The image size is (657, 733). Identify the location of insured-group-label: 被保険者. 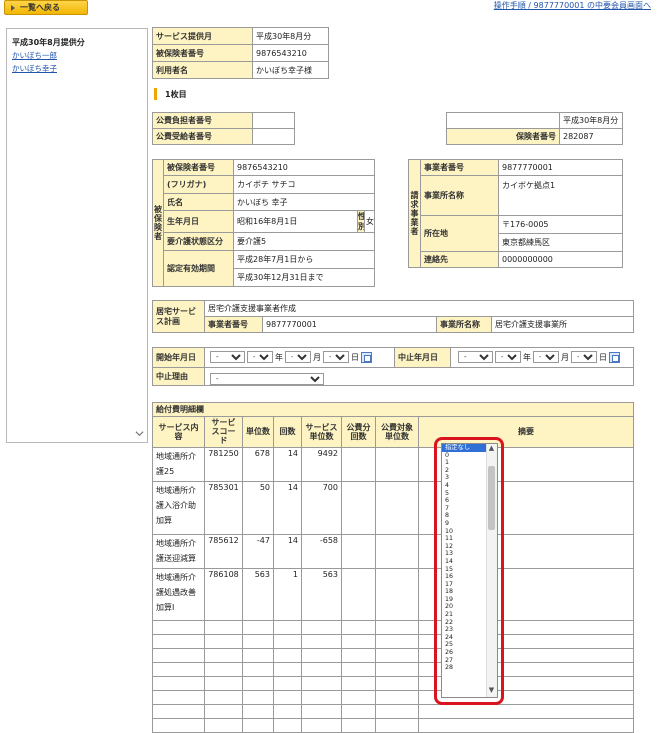
(158, 223).